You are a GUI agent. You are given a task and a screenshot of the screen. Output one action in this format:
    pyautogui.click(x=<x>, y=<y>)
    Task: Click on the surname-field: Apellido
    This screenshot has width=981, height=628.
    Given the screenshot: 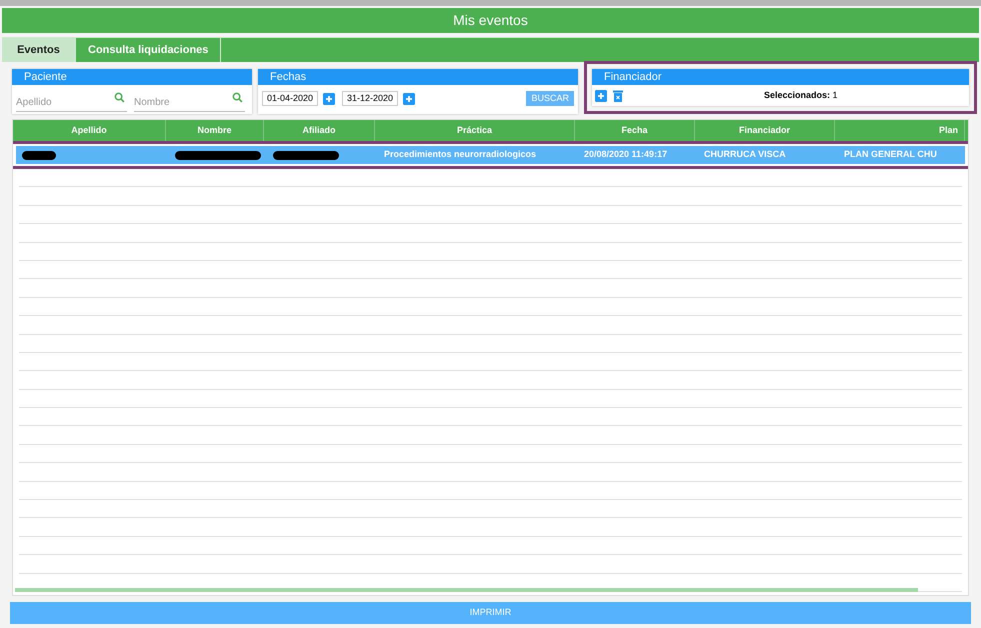 What is the action you would take?
    pyautogui.click(x=71, y=103)
    